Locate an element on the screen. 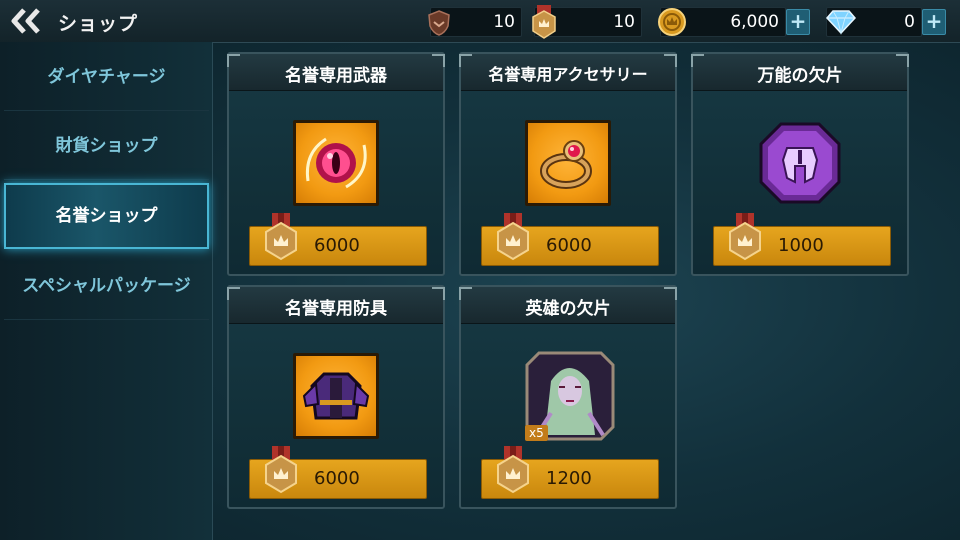  shop-item-card-accessory: 名誉専用アクセサリー 6000 is located at coordinates (568, 164).